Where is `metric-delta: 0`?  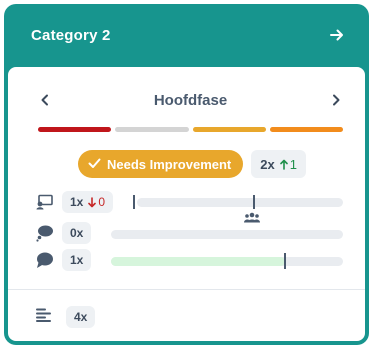 metric-delta: 0 is located at coordinates (96, 202).